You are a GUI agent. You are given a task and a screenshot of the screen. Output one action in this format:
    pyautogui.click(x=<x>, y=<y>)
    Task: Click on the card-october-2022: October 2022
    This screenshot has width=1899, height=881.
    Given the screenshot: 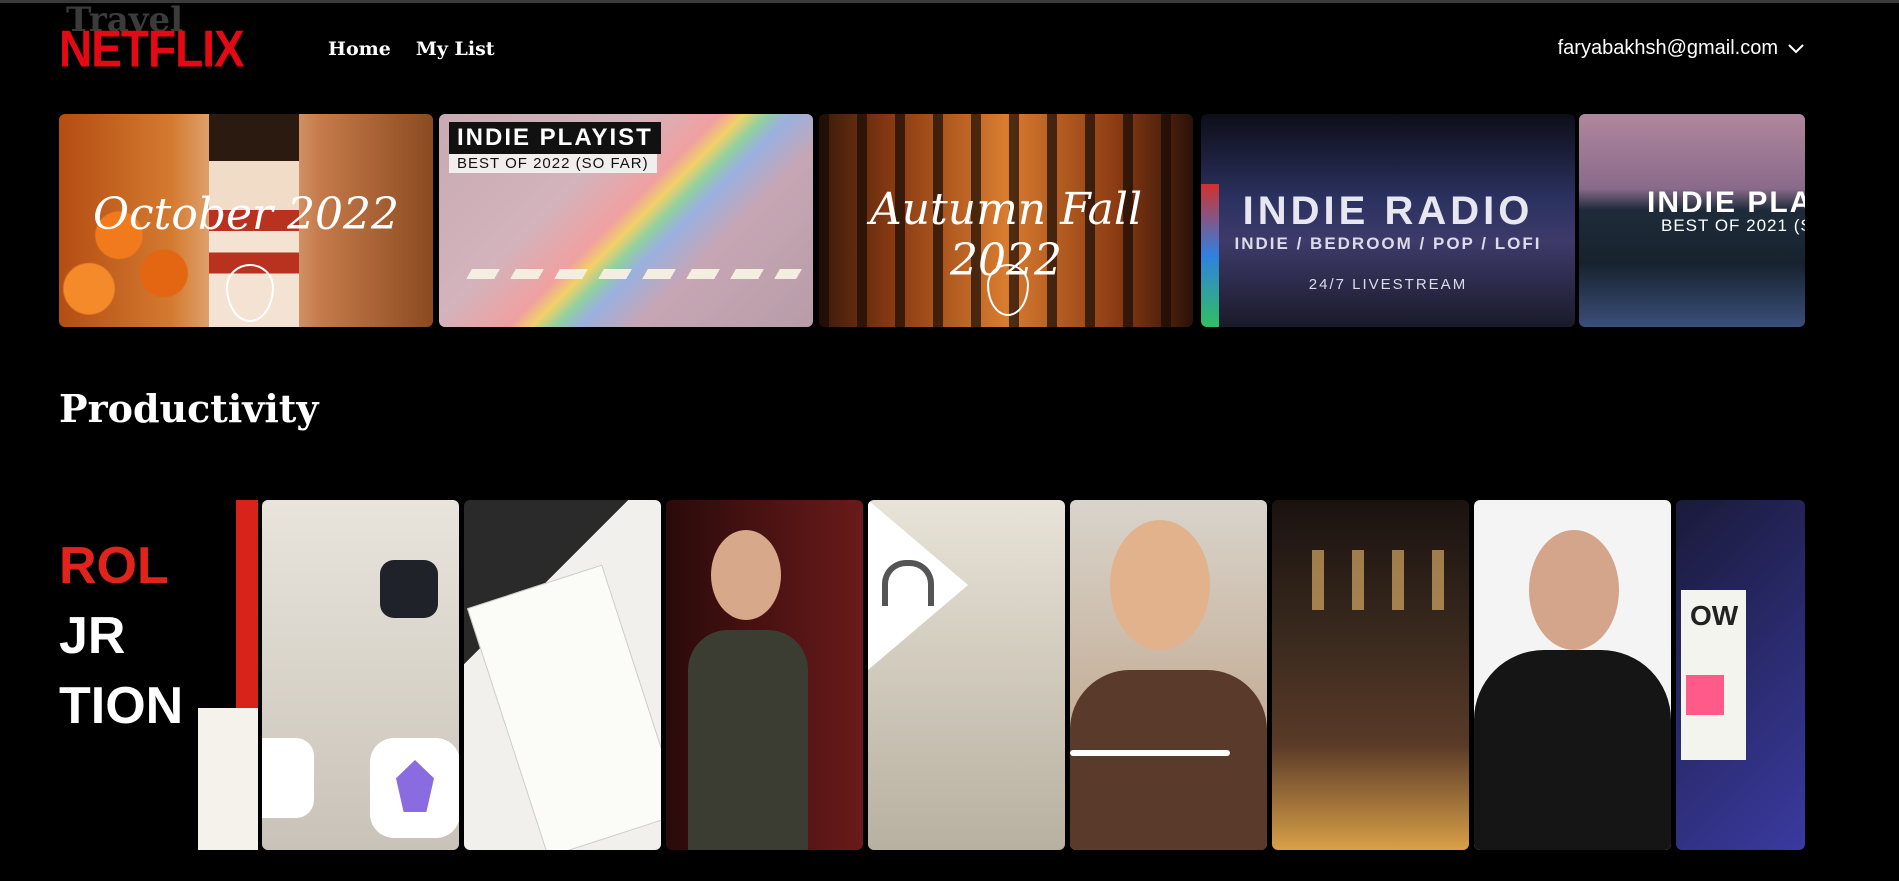 What is the action you would take?
    pyautogui.click(x=246, y=220)
    